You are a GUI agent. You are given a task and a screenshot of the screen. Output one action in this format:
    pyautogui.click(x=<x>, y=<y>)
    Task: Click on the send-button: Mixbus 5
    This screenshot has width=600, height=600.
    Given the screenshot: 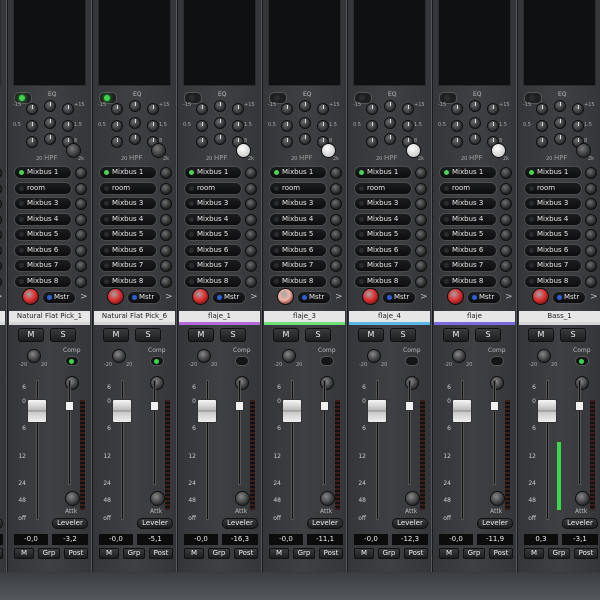 What is the action you would take?
    pyautogui.click(x=468, y=234)
    